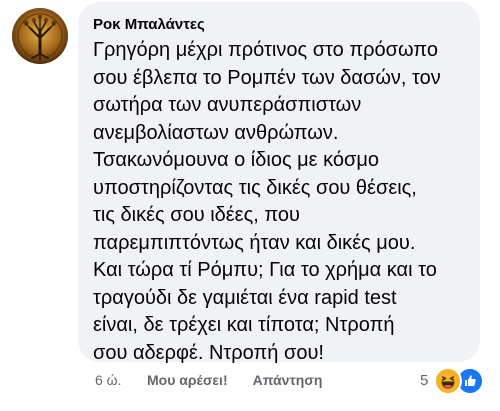  I want to click on comment-timestamp: 6 ώ., so click(121, 380).